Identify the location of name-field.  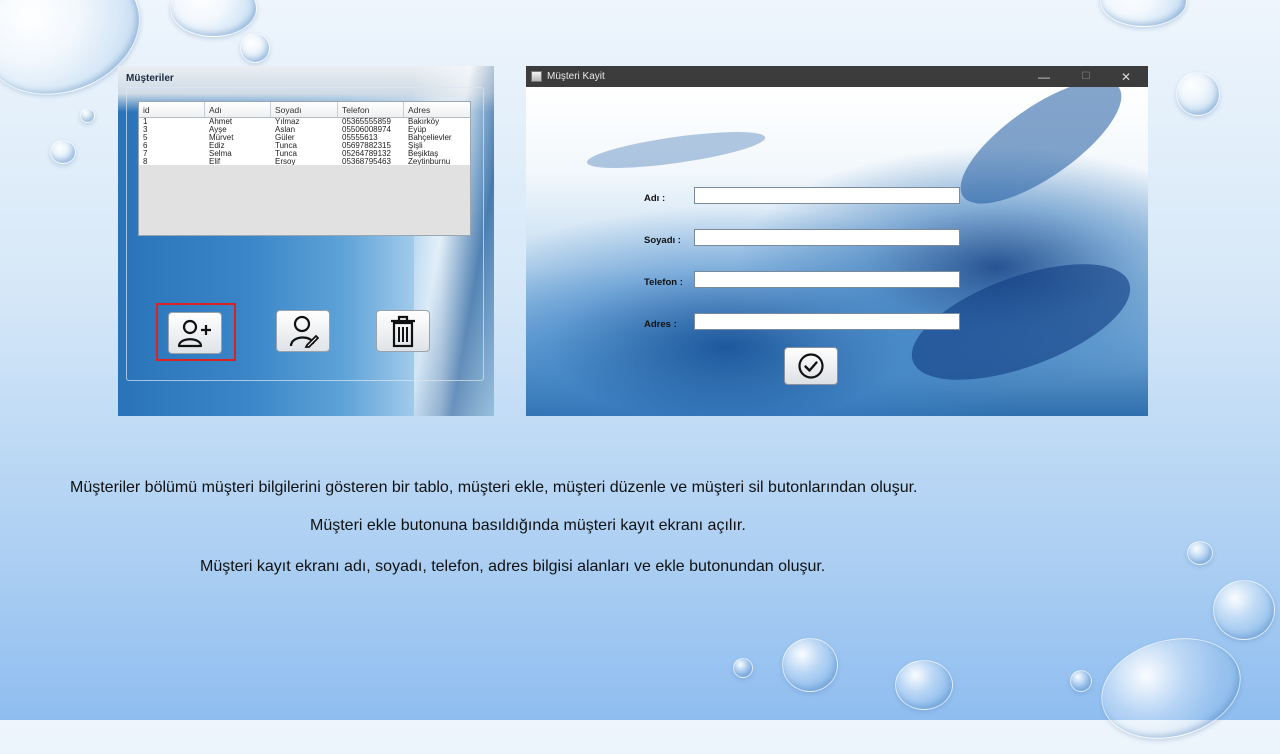
(827, 195).